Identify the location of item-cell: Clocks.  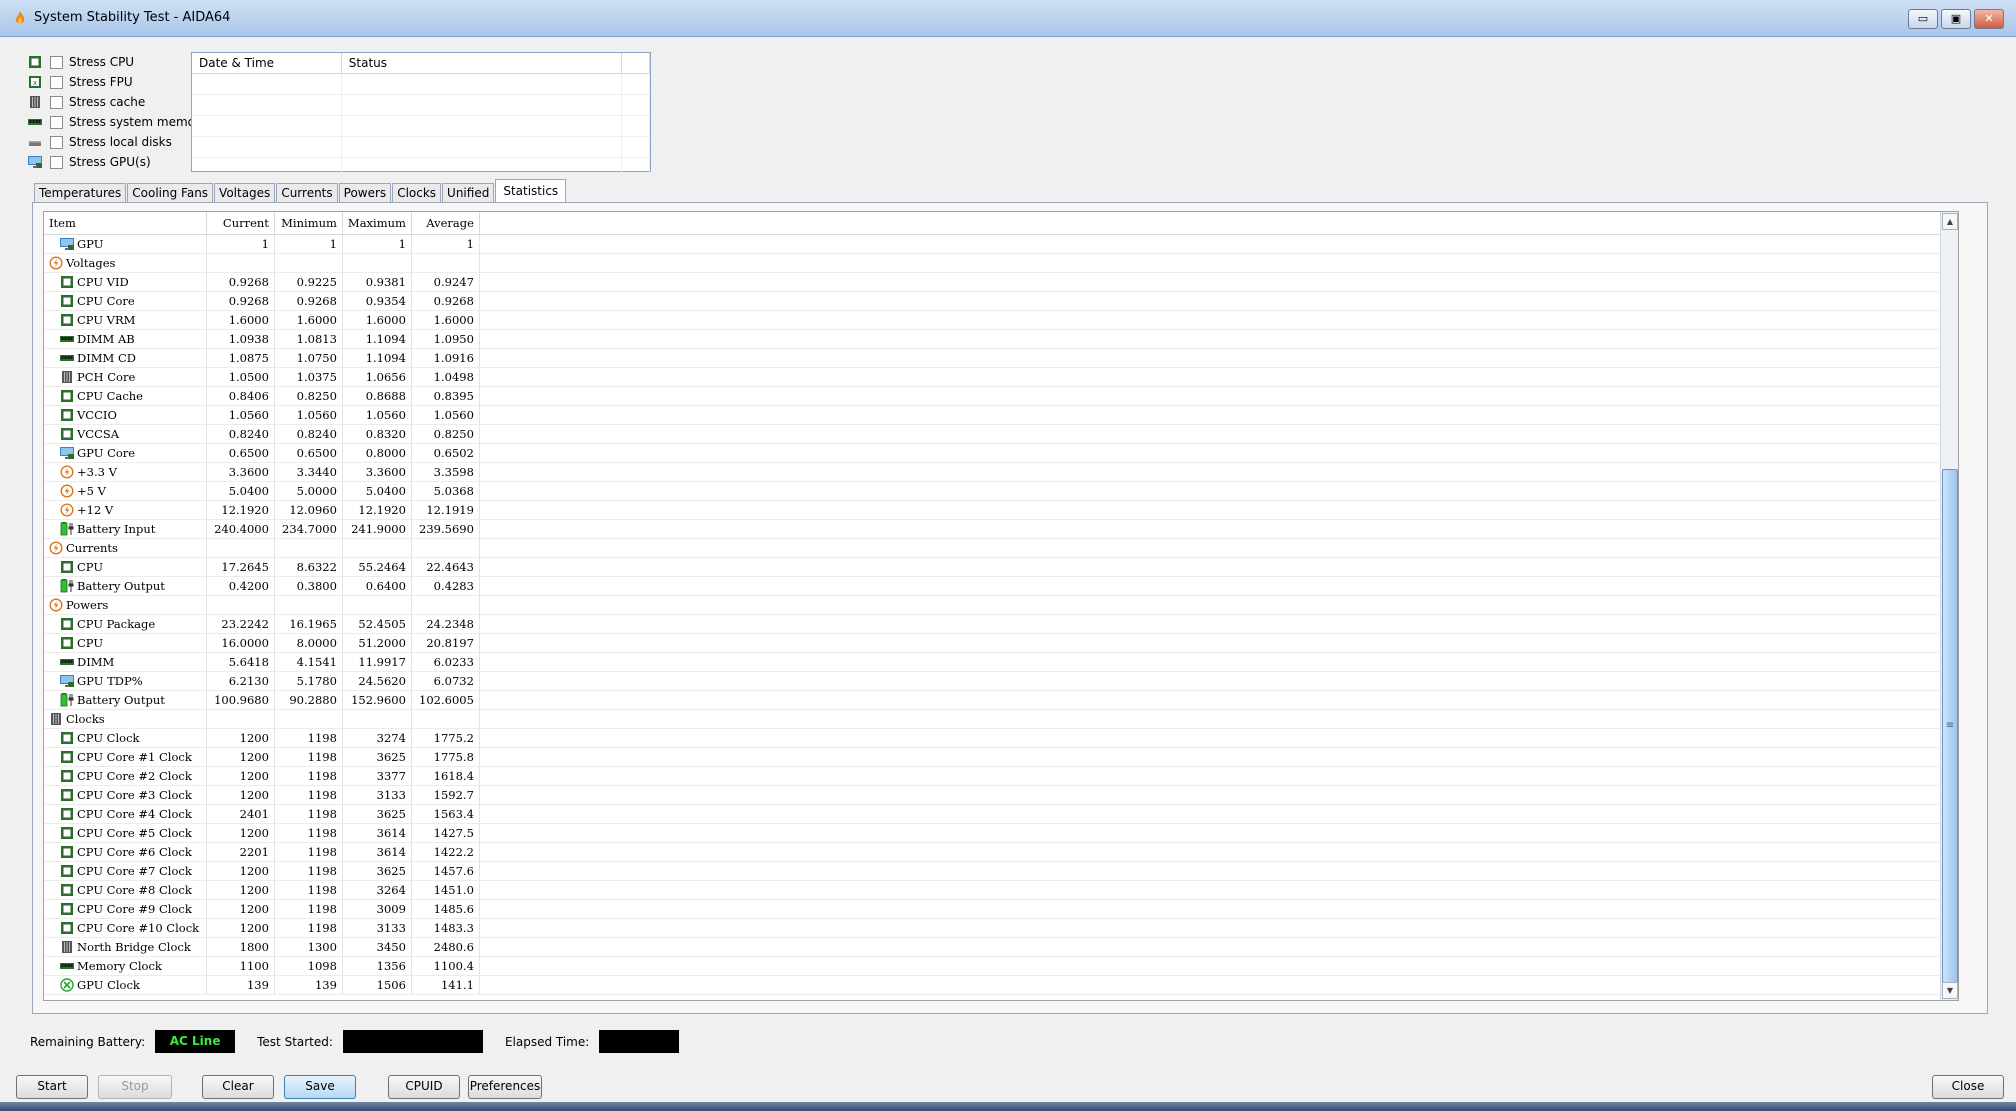
(125, 719).